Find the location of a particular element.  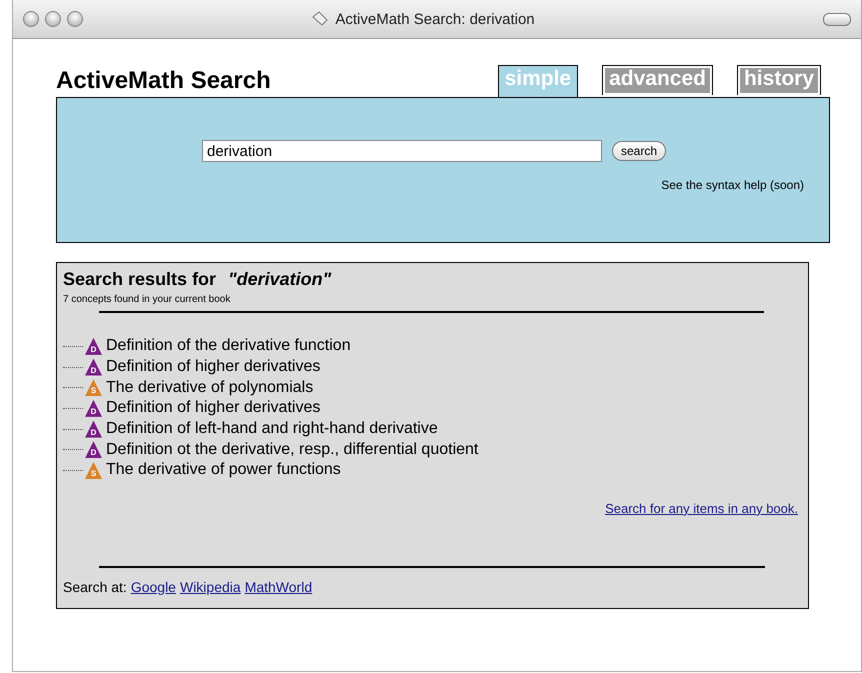

external-search-link: MathWorld is located at coordinates (278, 586).